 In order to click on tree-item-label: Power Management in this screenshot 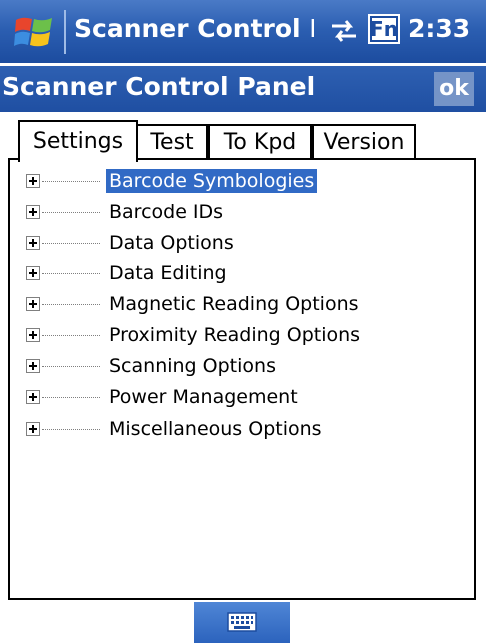, I will do `click(203, 397)`.